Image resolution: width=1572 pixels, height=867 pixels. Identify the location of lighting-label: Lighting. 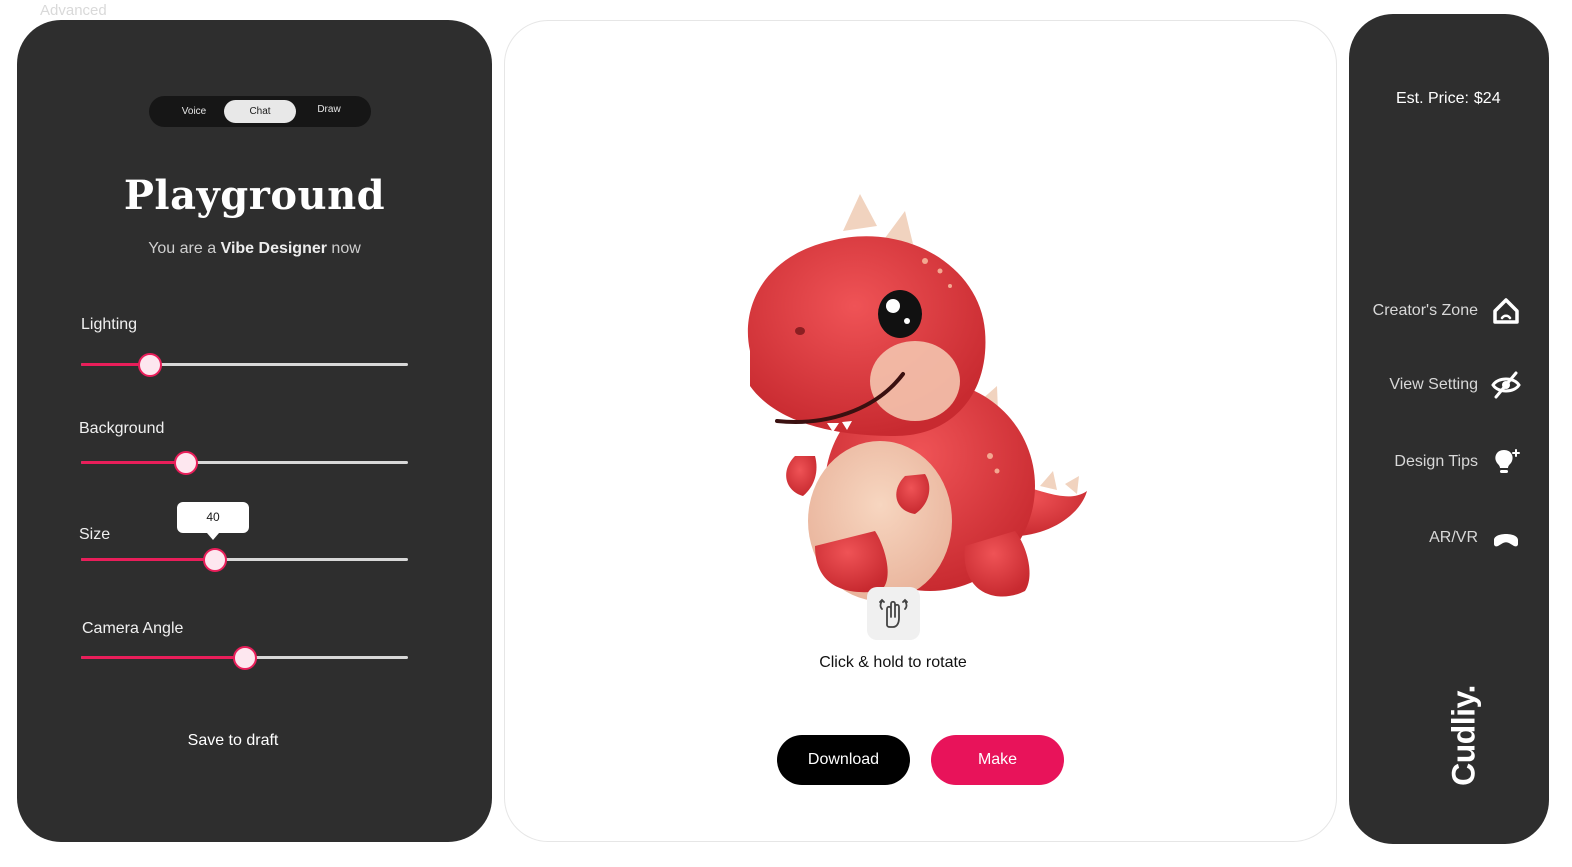
(109, 324).